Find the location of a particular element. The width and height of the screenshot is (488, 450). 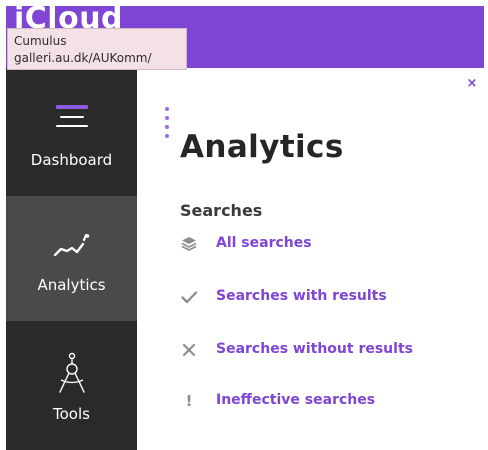

sidebar-item-dashboard: Dashboard is located at coordinates (71, 132).